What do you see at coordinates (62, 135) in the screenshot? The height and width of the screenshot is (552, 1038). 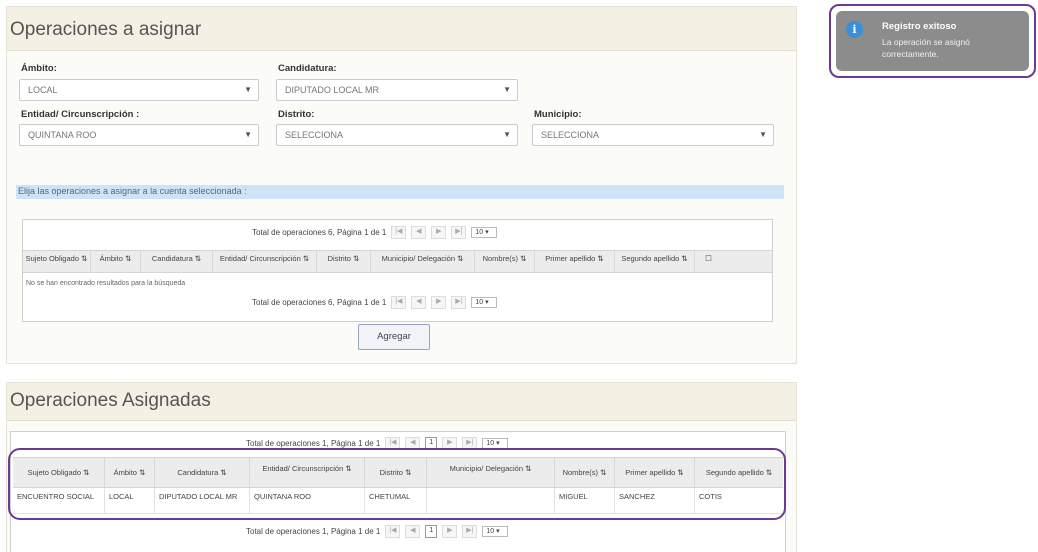 I see `entidad-value: QUINTANA ROO` at bounding box center [62, 135].